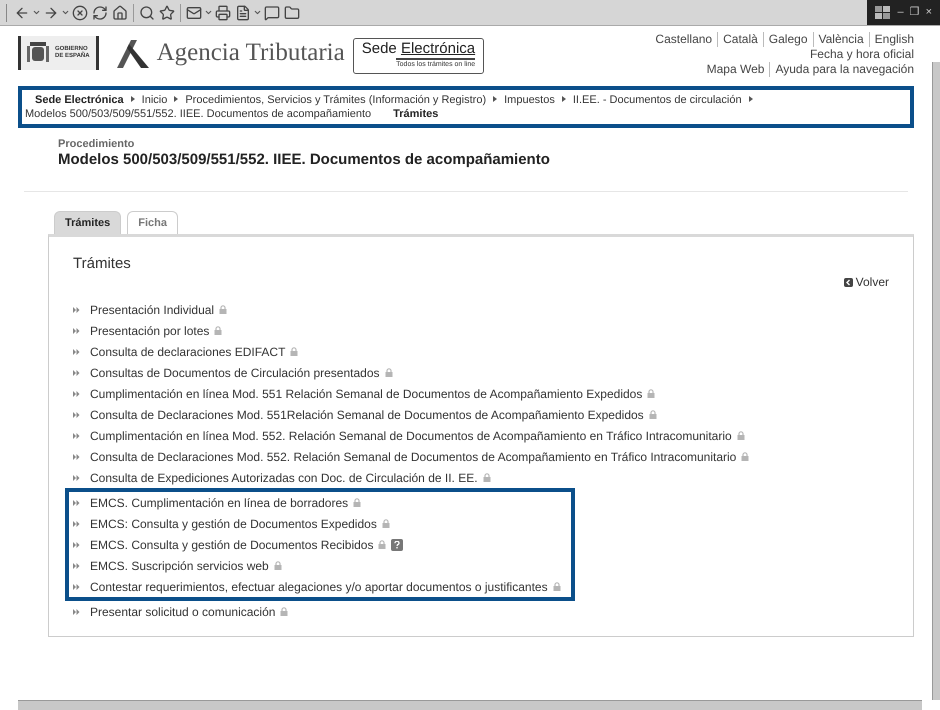 Image resolution: width=940 pixels, height=710 pixels. I want to click on procedure-link: Cumplimentación en línea Mod. 552. Relación Semanal de Documentos de Acompañamiento en Tráfico Intracomunitario, so click(411, 435).